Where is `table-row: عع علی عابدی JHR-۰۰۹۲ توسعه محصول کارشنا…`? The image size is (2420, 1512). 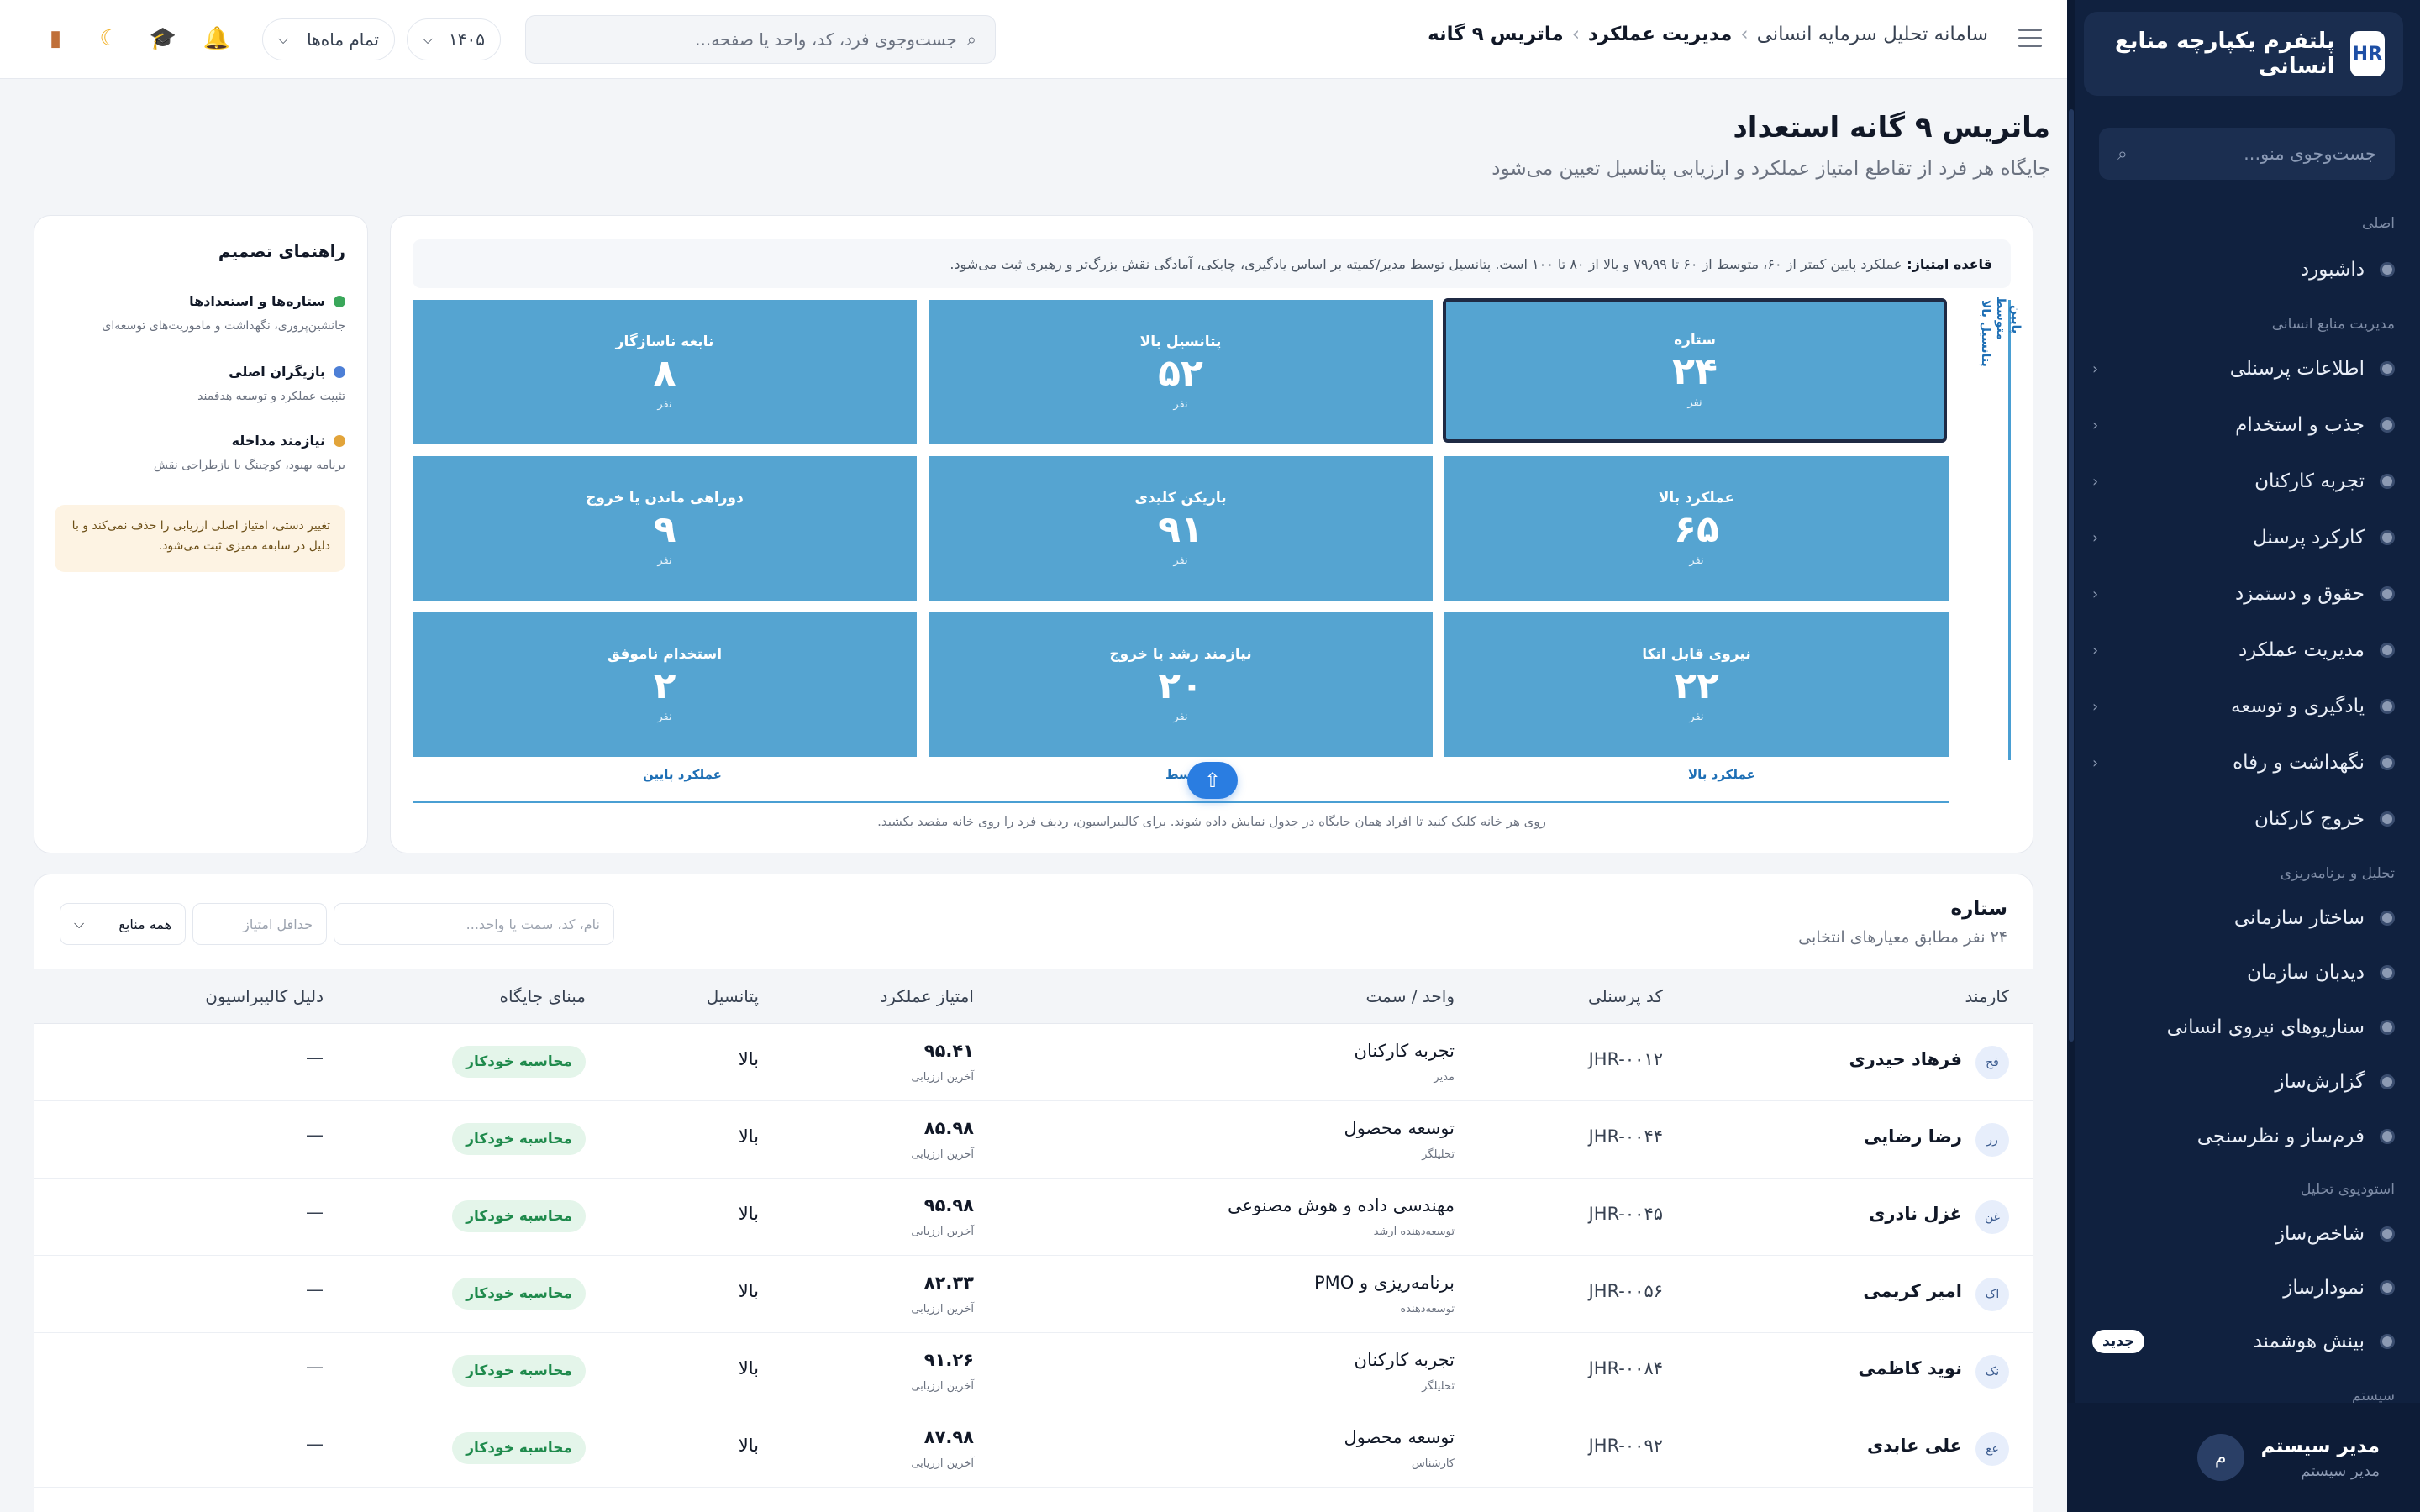 table-row: عع علی عابدی JHR-۰۰۹۲ توسعه محصول کارشنا… is located at coordinates (1033, 1449).